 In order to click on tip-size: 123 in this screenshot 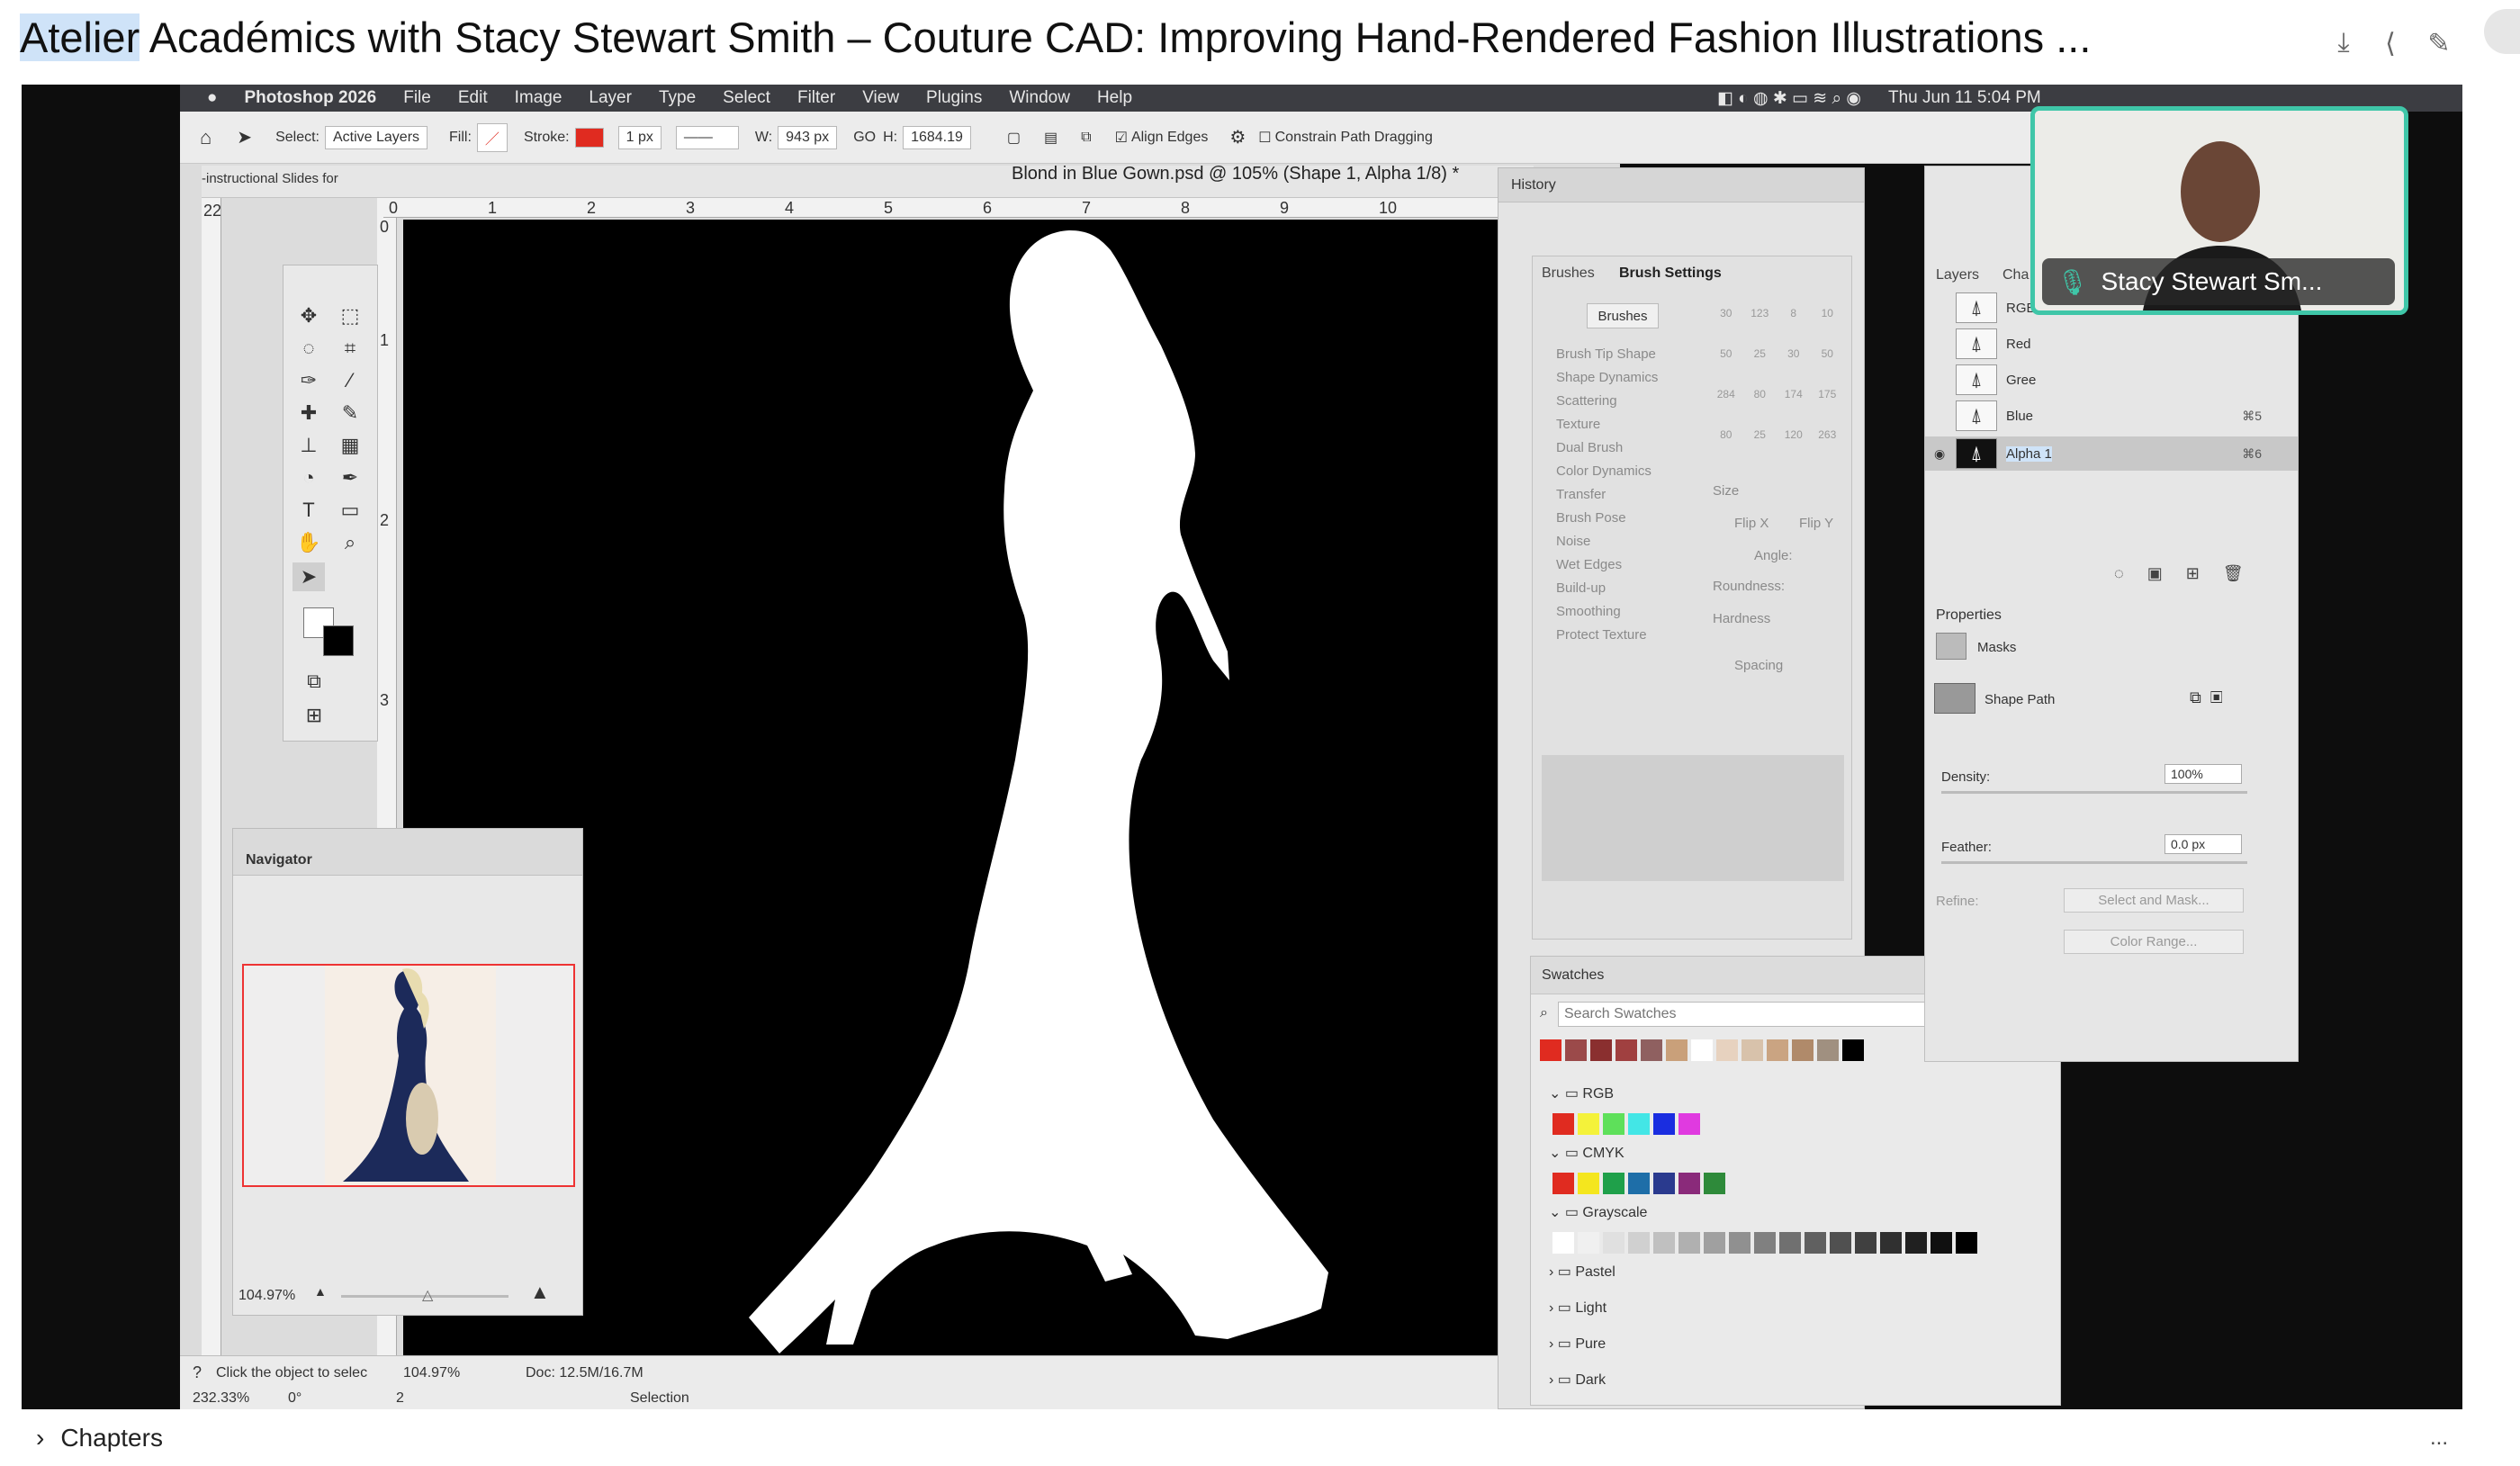, I will do `click(1760, 327)`.